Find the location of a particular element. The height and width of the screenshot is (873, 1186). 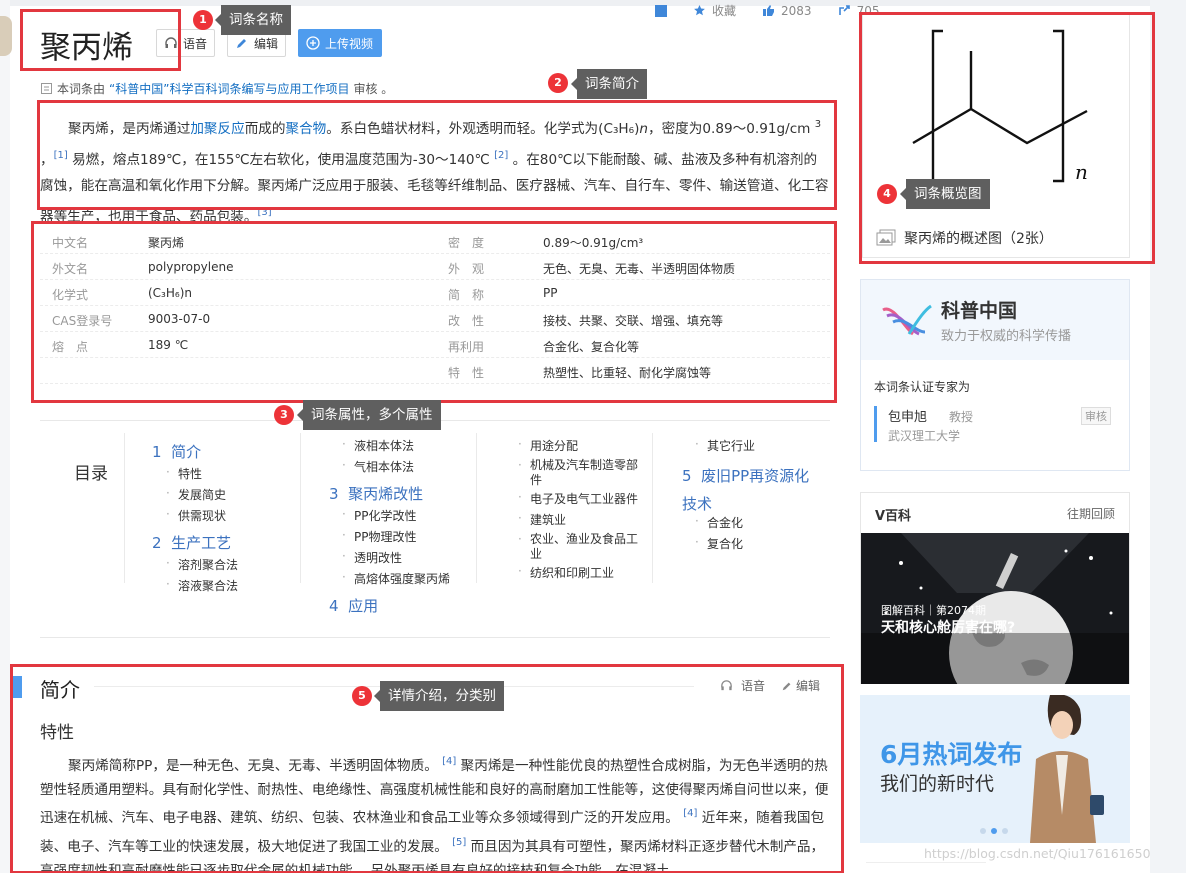

toc-label: 聚丙烯改性 is located at coordinates (386, 494).